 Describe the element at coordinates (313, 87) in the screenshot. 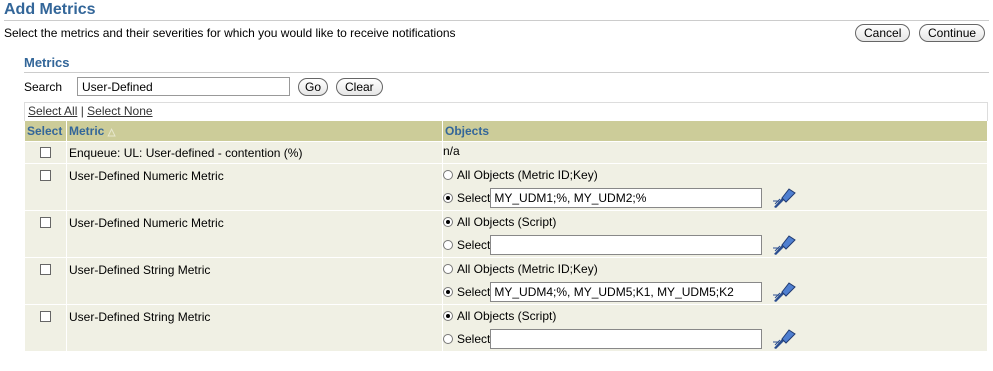

I see `go-button: Go` at that location.